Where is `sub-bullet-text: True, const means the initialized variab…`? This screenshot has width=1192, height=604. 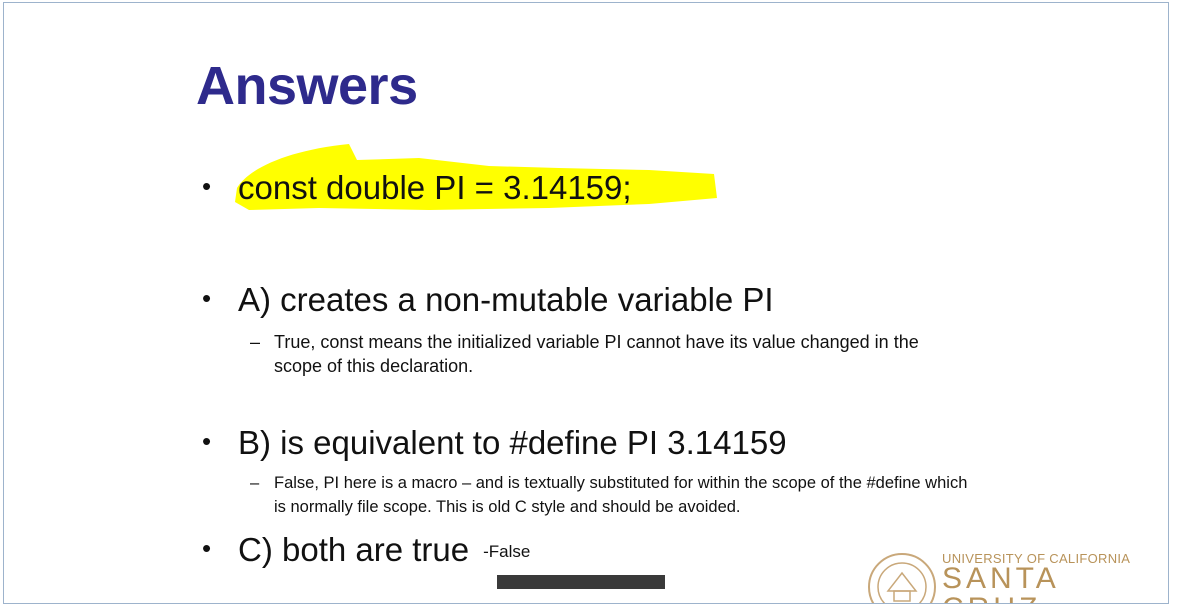
sub-bullet-text: True, const means the initialized variab… is located at coordinates (596, 354).